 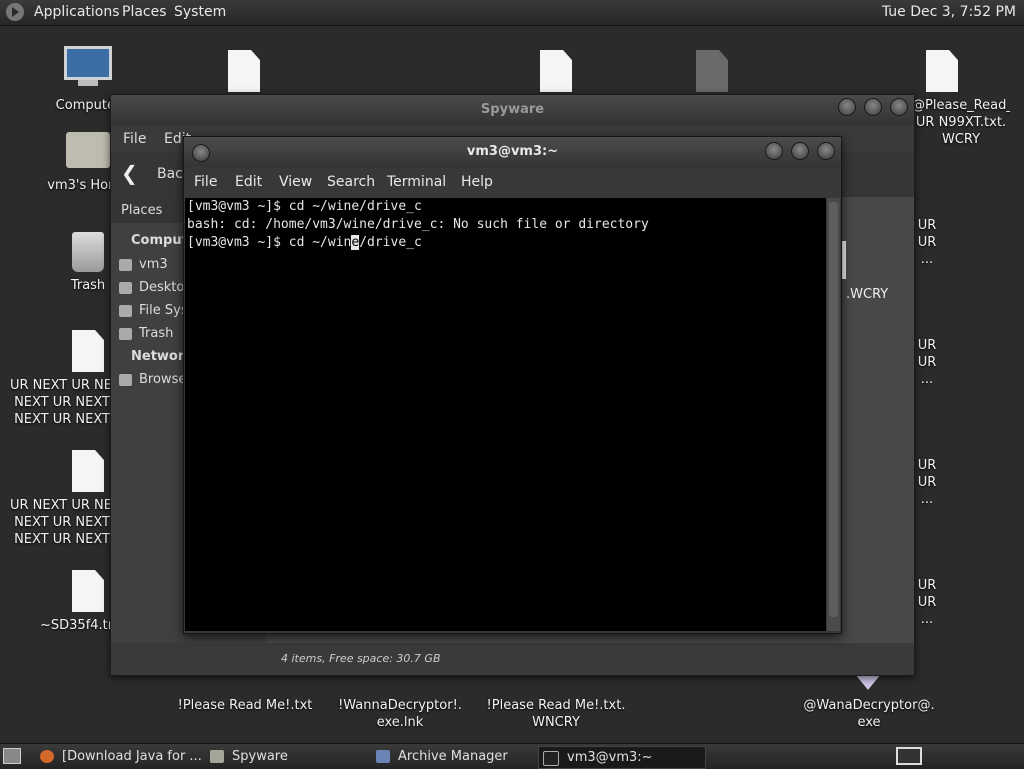 What do you see at coordinates (156, 174) in the screenshot?
I see `back-button: ❮ Back` at bounding box center [156, 174].